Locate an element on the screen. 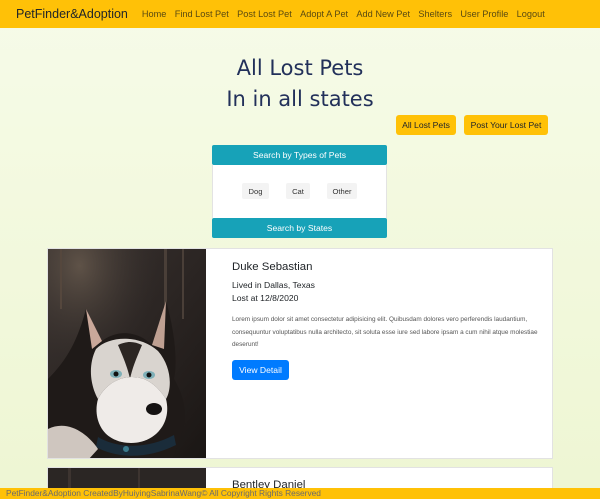 Image resolution: width=600 pixels, height=499 pixels. nav-add-new-pet: Add New Pet is located at coordinates (383, 14).